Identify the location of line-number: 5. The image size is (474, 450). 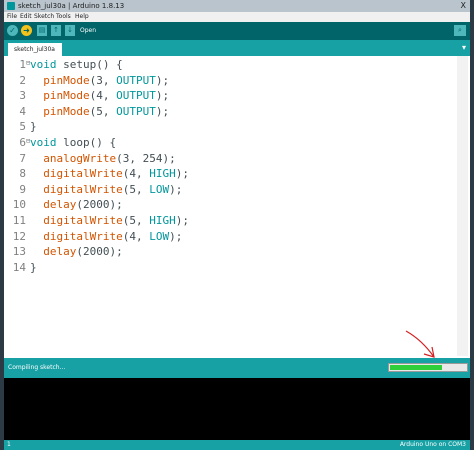
(22, 127).